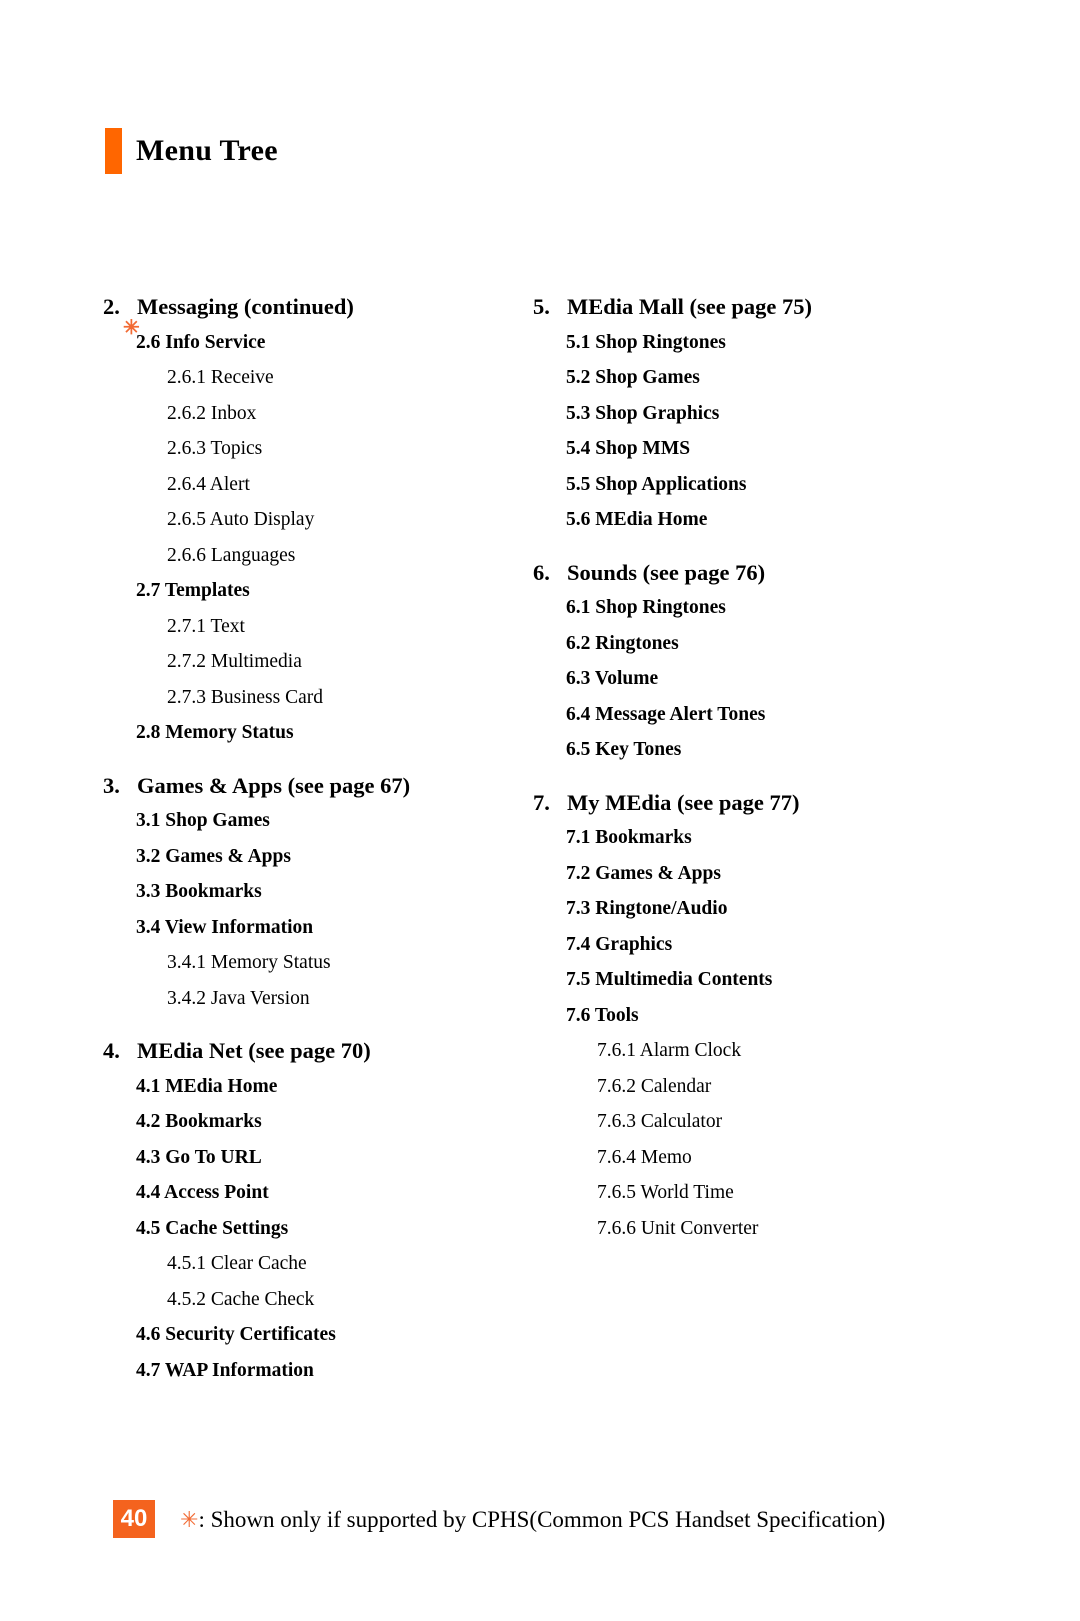 This screenshot has height=1621, width=1080. Describe the element at coordinates (334, 1157) in the screenshot. I see `menu-item-level2: 4.3 Go To URL` at that location.